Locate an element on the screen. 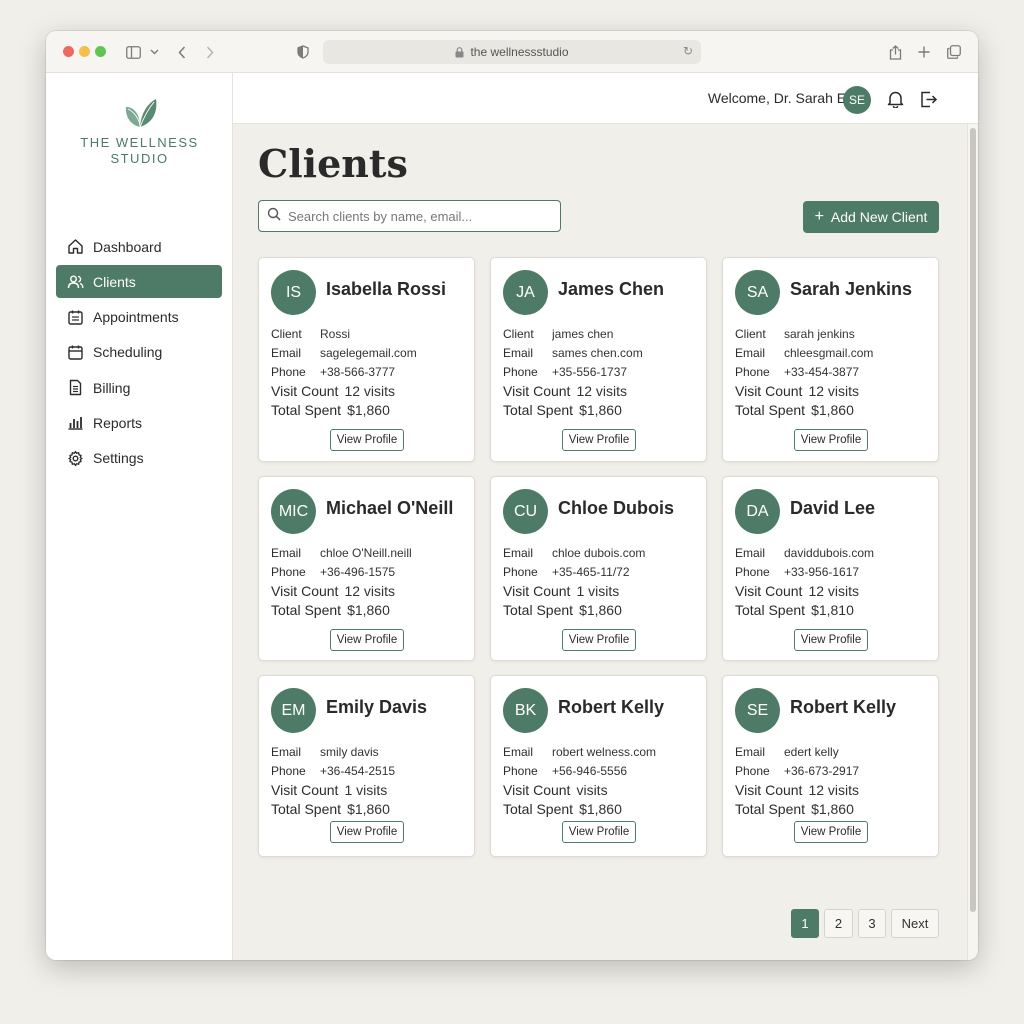 This screenshot has height=1024, width=1024. sidebar-item-label: Billing is located at coordinates (112, 387).